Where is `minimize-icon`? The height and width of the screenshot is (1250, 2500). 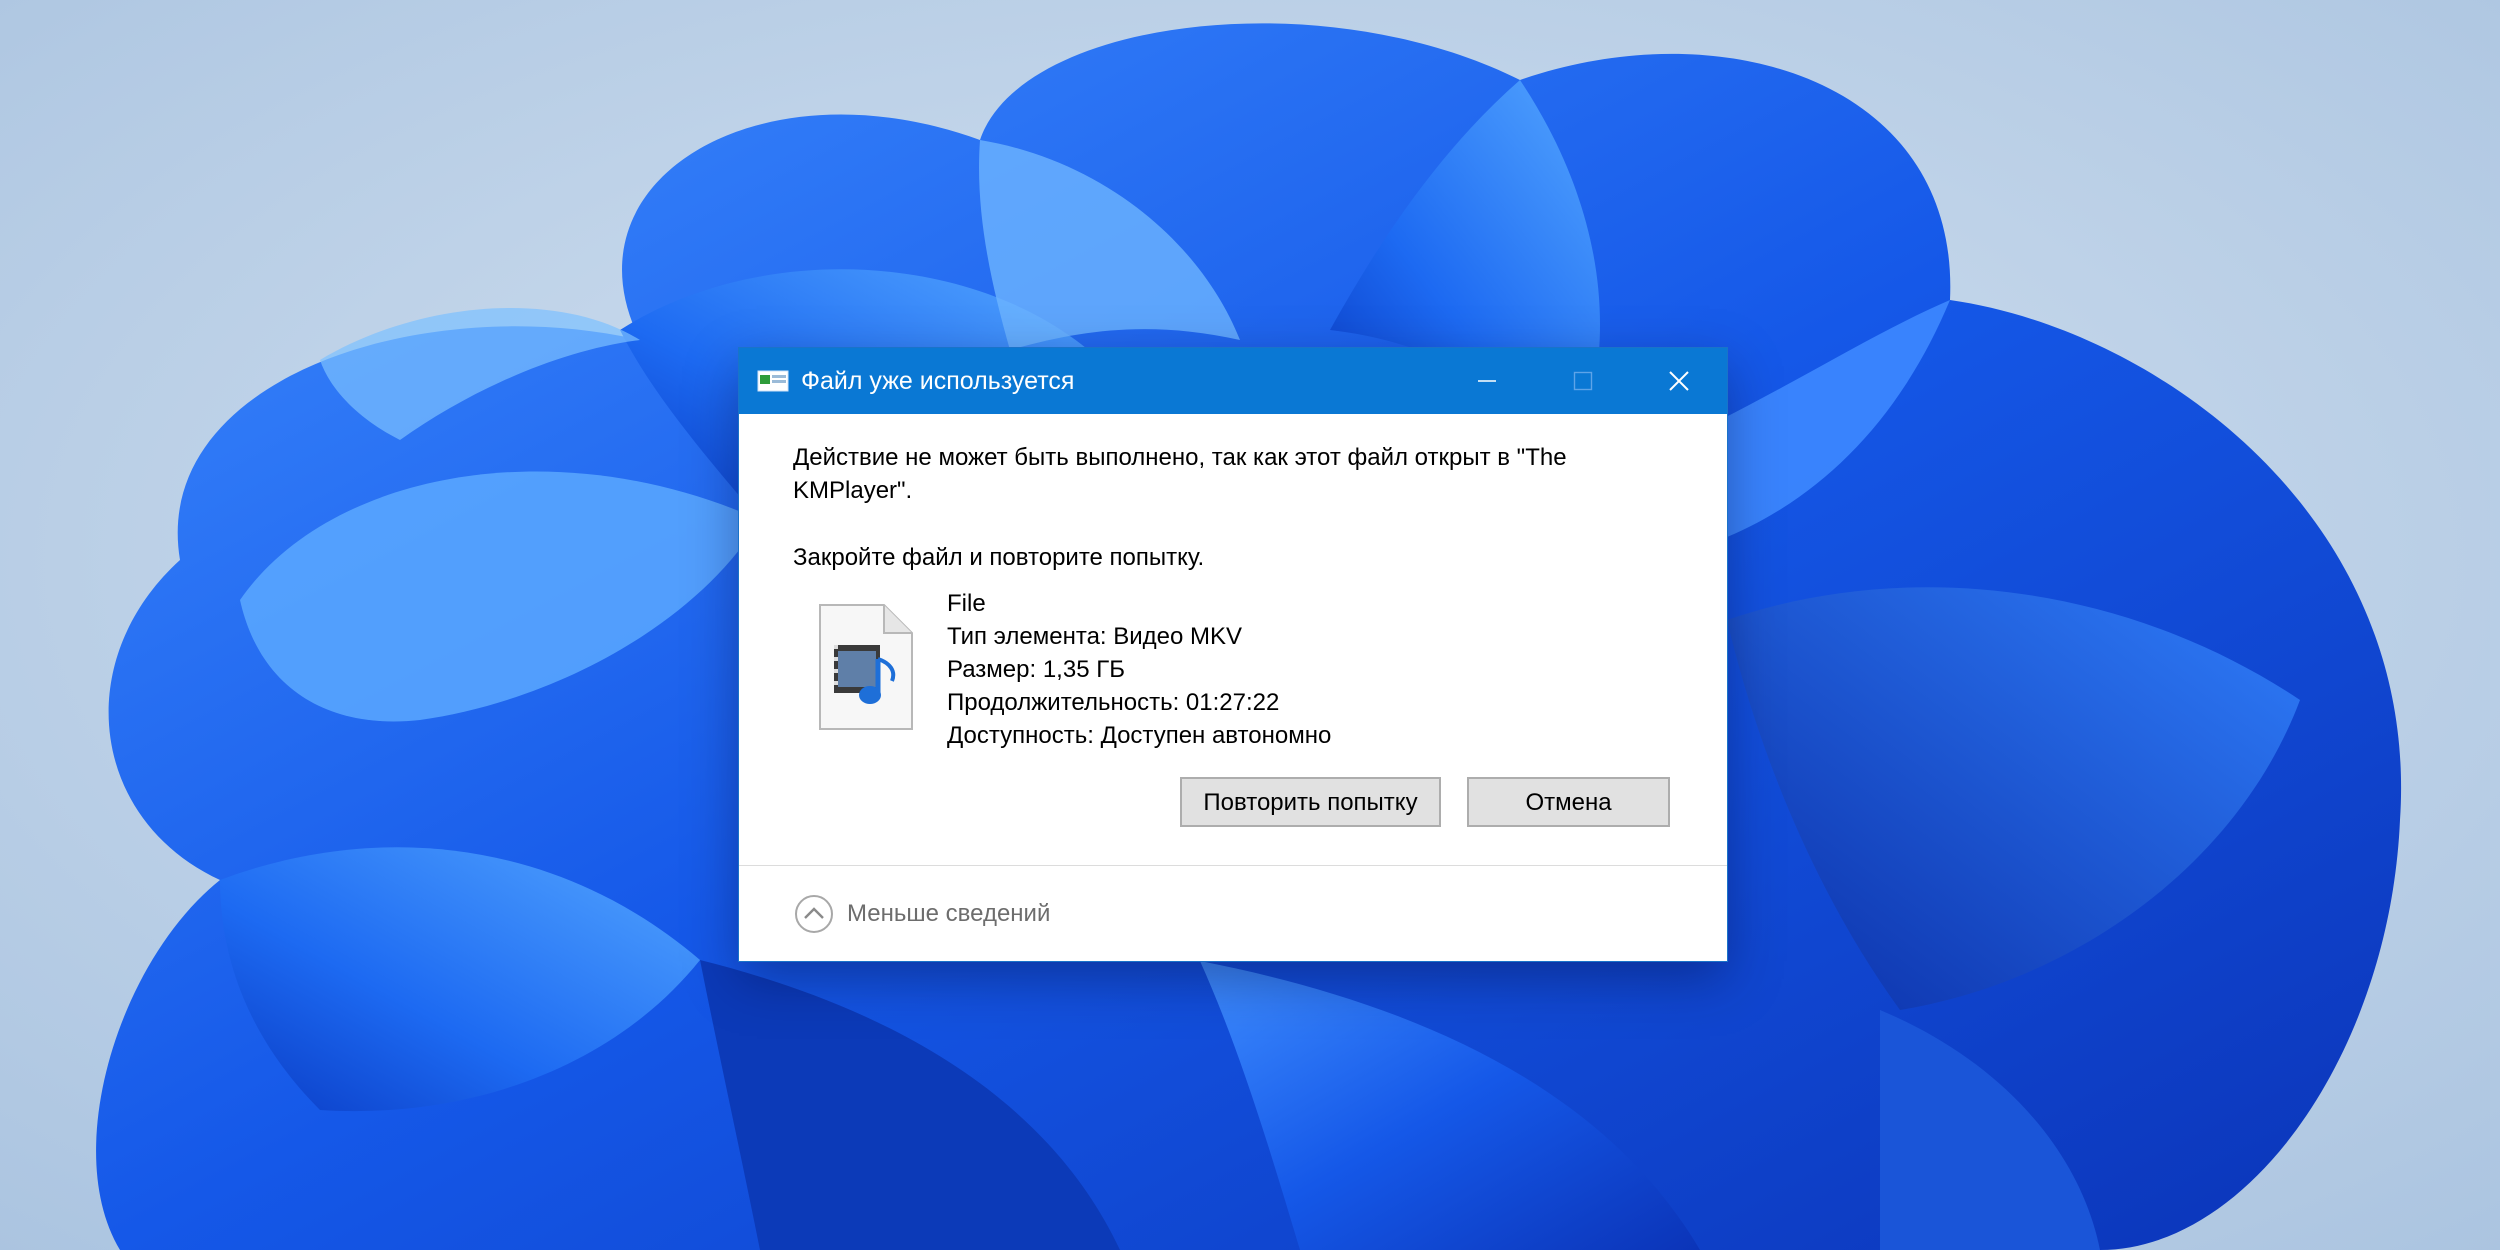 minimize-icon is located at coordinates (1487, 381).